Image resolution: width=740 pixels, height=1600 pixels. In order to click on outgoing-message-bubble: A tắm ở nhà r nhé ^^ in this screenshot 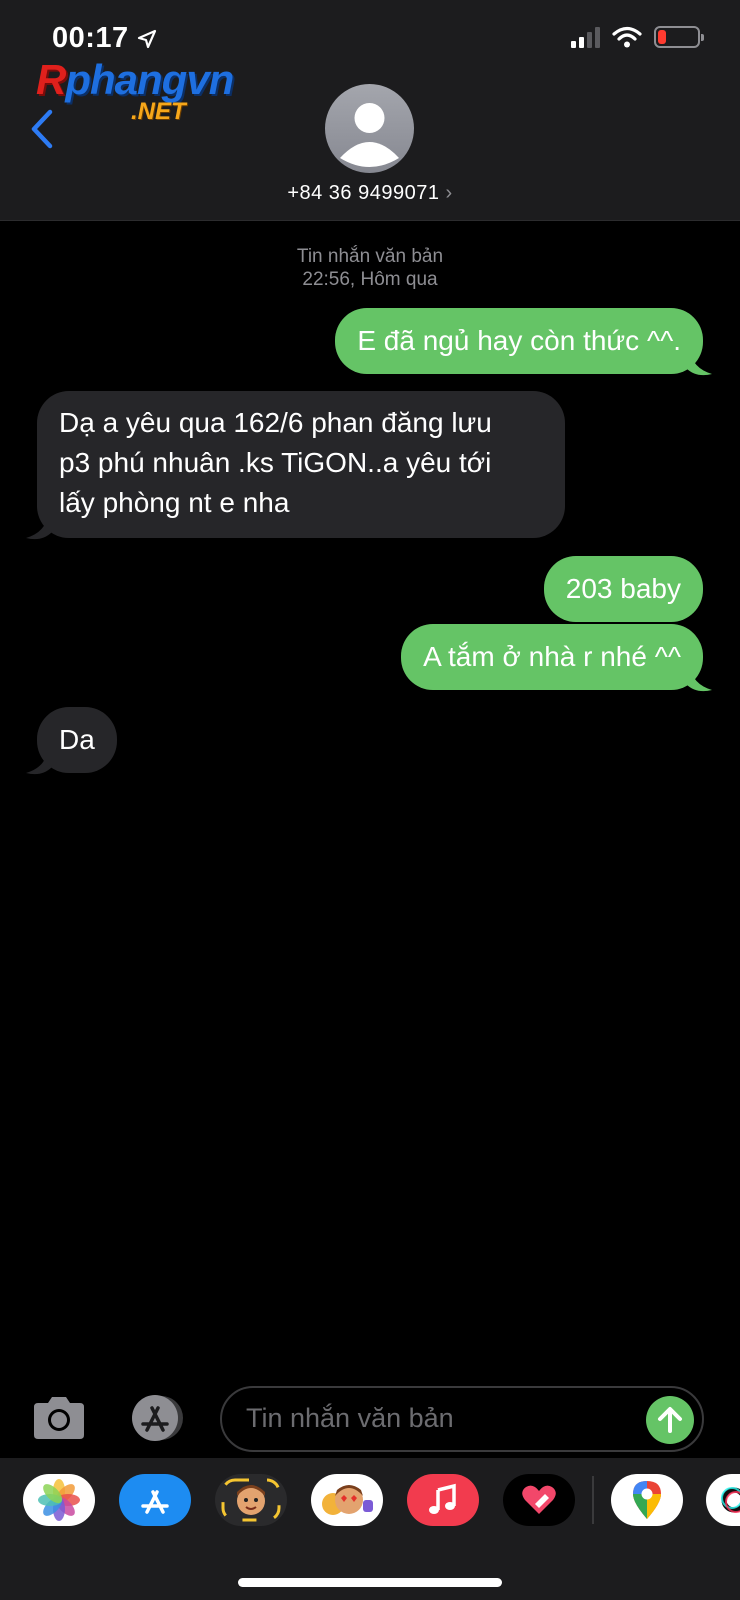, I will do `click(552, 657)`.